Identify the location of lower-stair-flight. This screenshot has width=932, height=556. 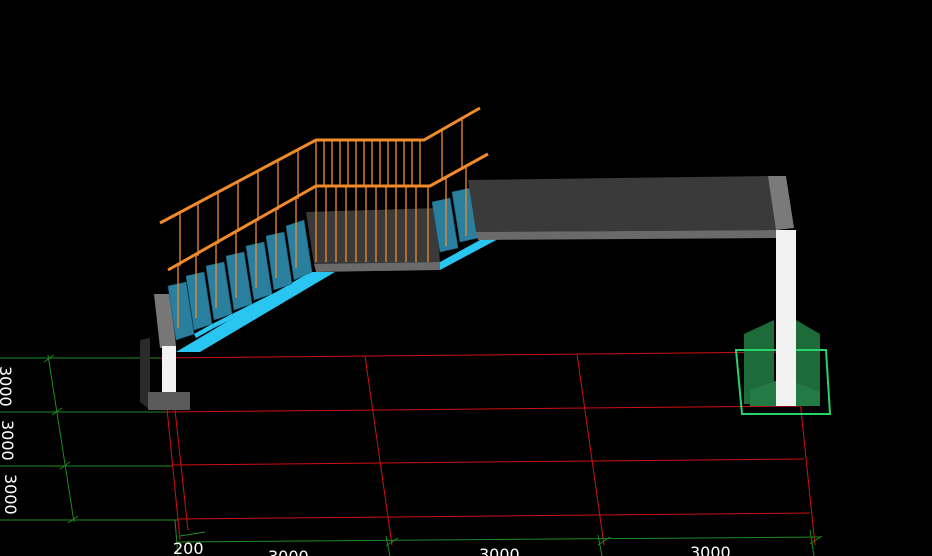
(251, 285).